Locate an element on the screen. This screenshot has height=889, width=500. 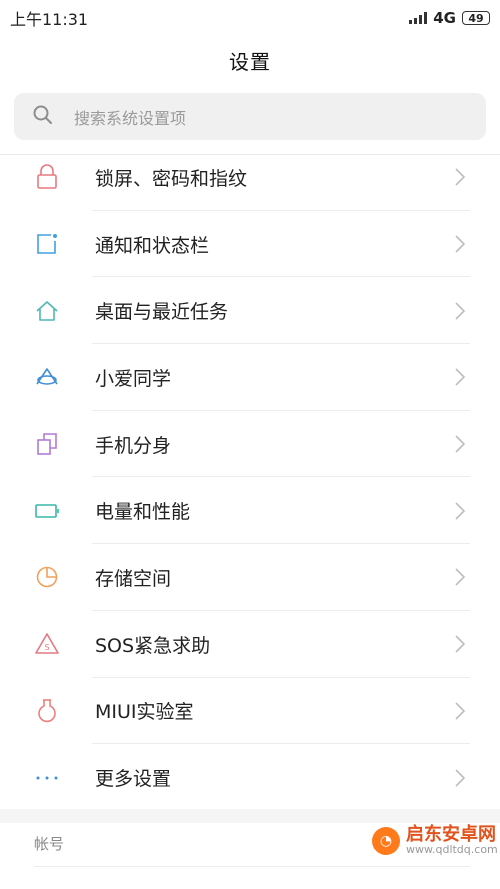
status-time: 上午11:31 is located at coordinates (49, 19).